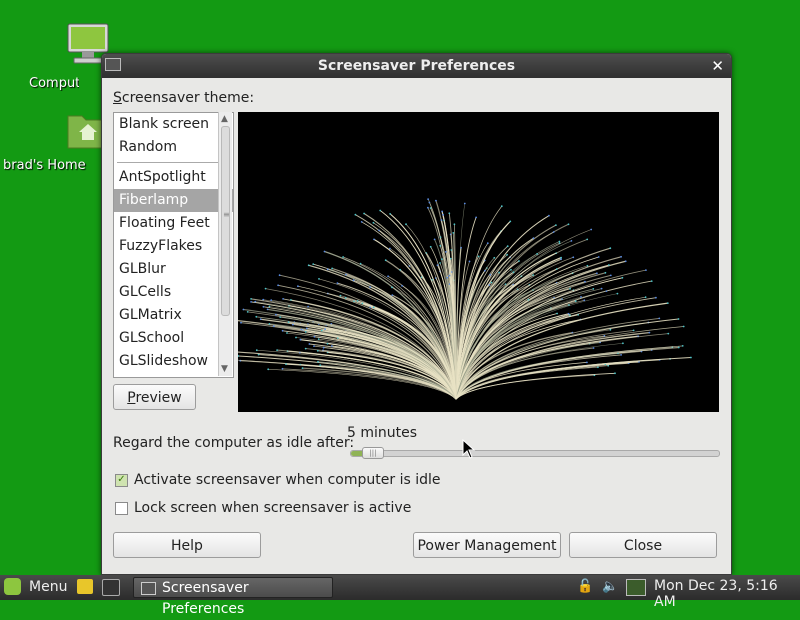 This screenshot has width=800, height=620. I want to click on lock-label: Lock screen when screensaver is active, so click(273, 508).